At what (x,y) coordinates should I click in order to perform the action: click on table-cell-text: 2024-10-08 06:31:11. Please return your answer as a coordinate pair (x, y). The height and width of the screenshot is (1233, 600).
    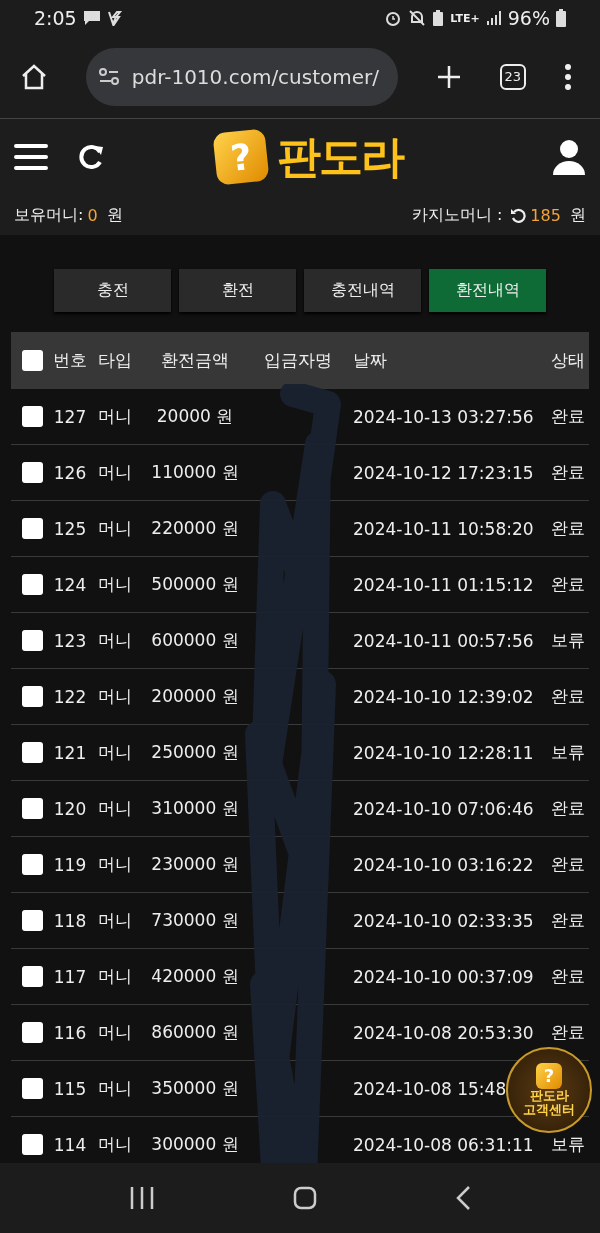
    Looking at the image, I should click on (441, 1144).